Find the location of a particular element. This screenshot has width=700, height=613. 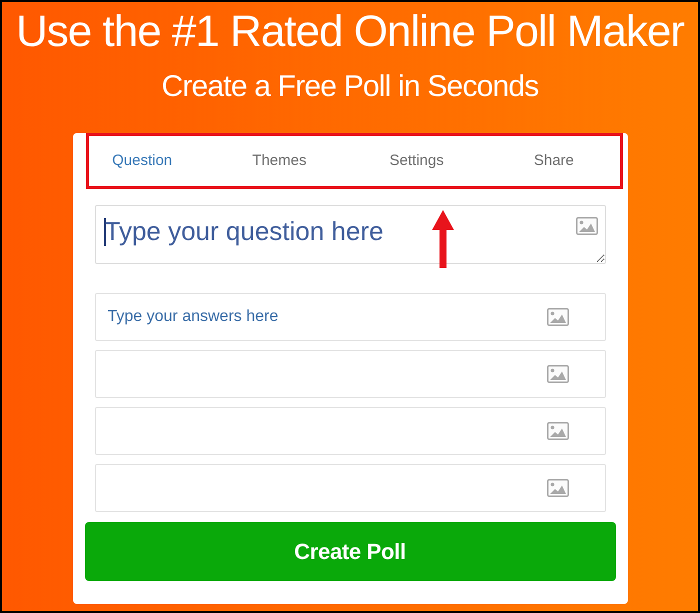

answer-field: Type your answers here is located at coordinates (350, 317).